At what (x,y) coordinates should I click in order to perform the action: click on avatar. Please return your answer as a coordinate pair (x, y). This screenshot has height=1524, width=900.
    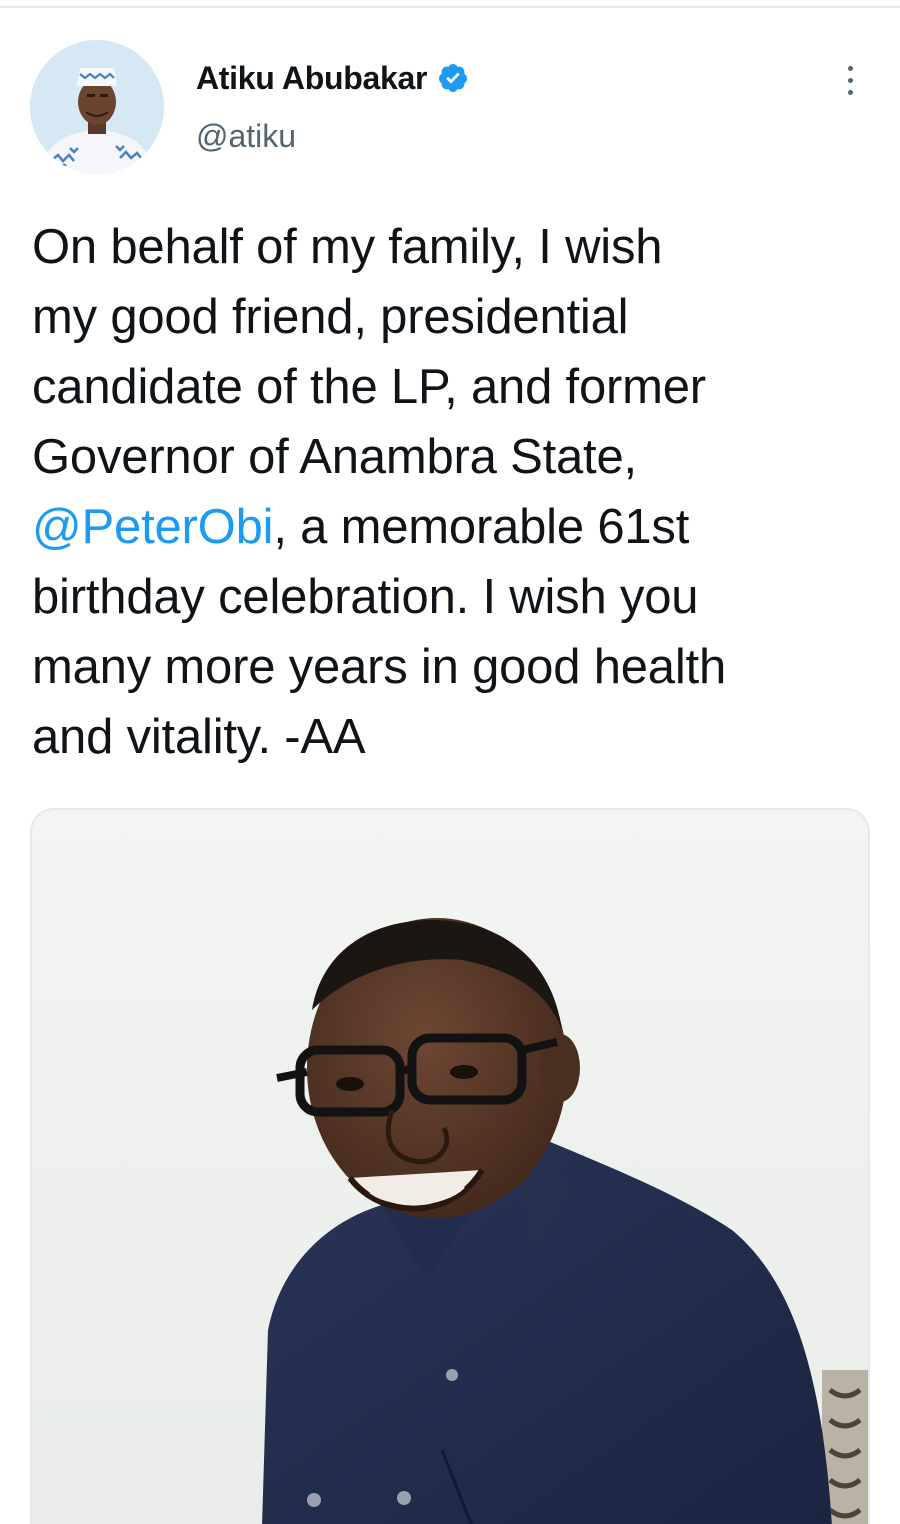
    Looking at the image, I should click on (97, 107).